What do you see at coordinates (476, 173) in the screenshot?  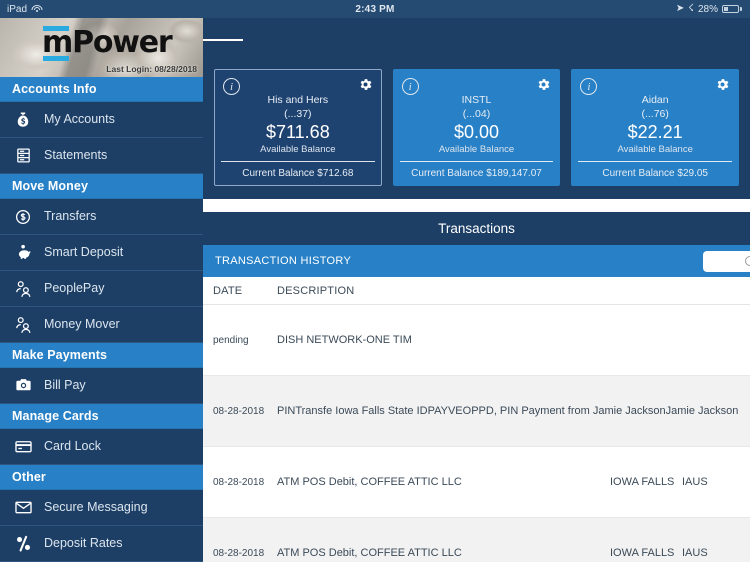 I see `current-balance-text: Current Balance $189,147.07` at bounding box center [476, 173].